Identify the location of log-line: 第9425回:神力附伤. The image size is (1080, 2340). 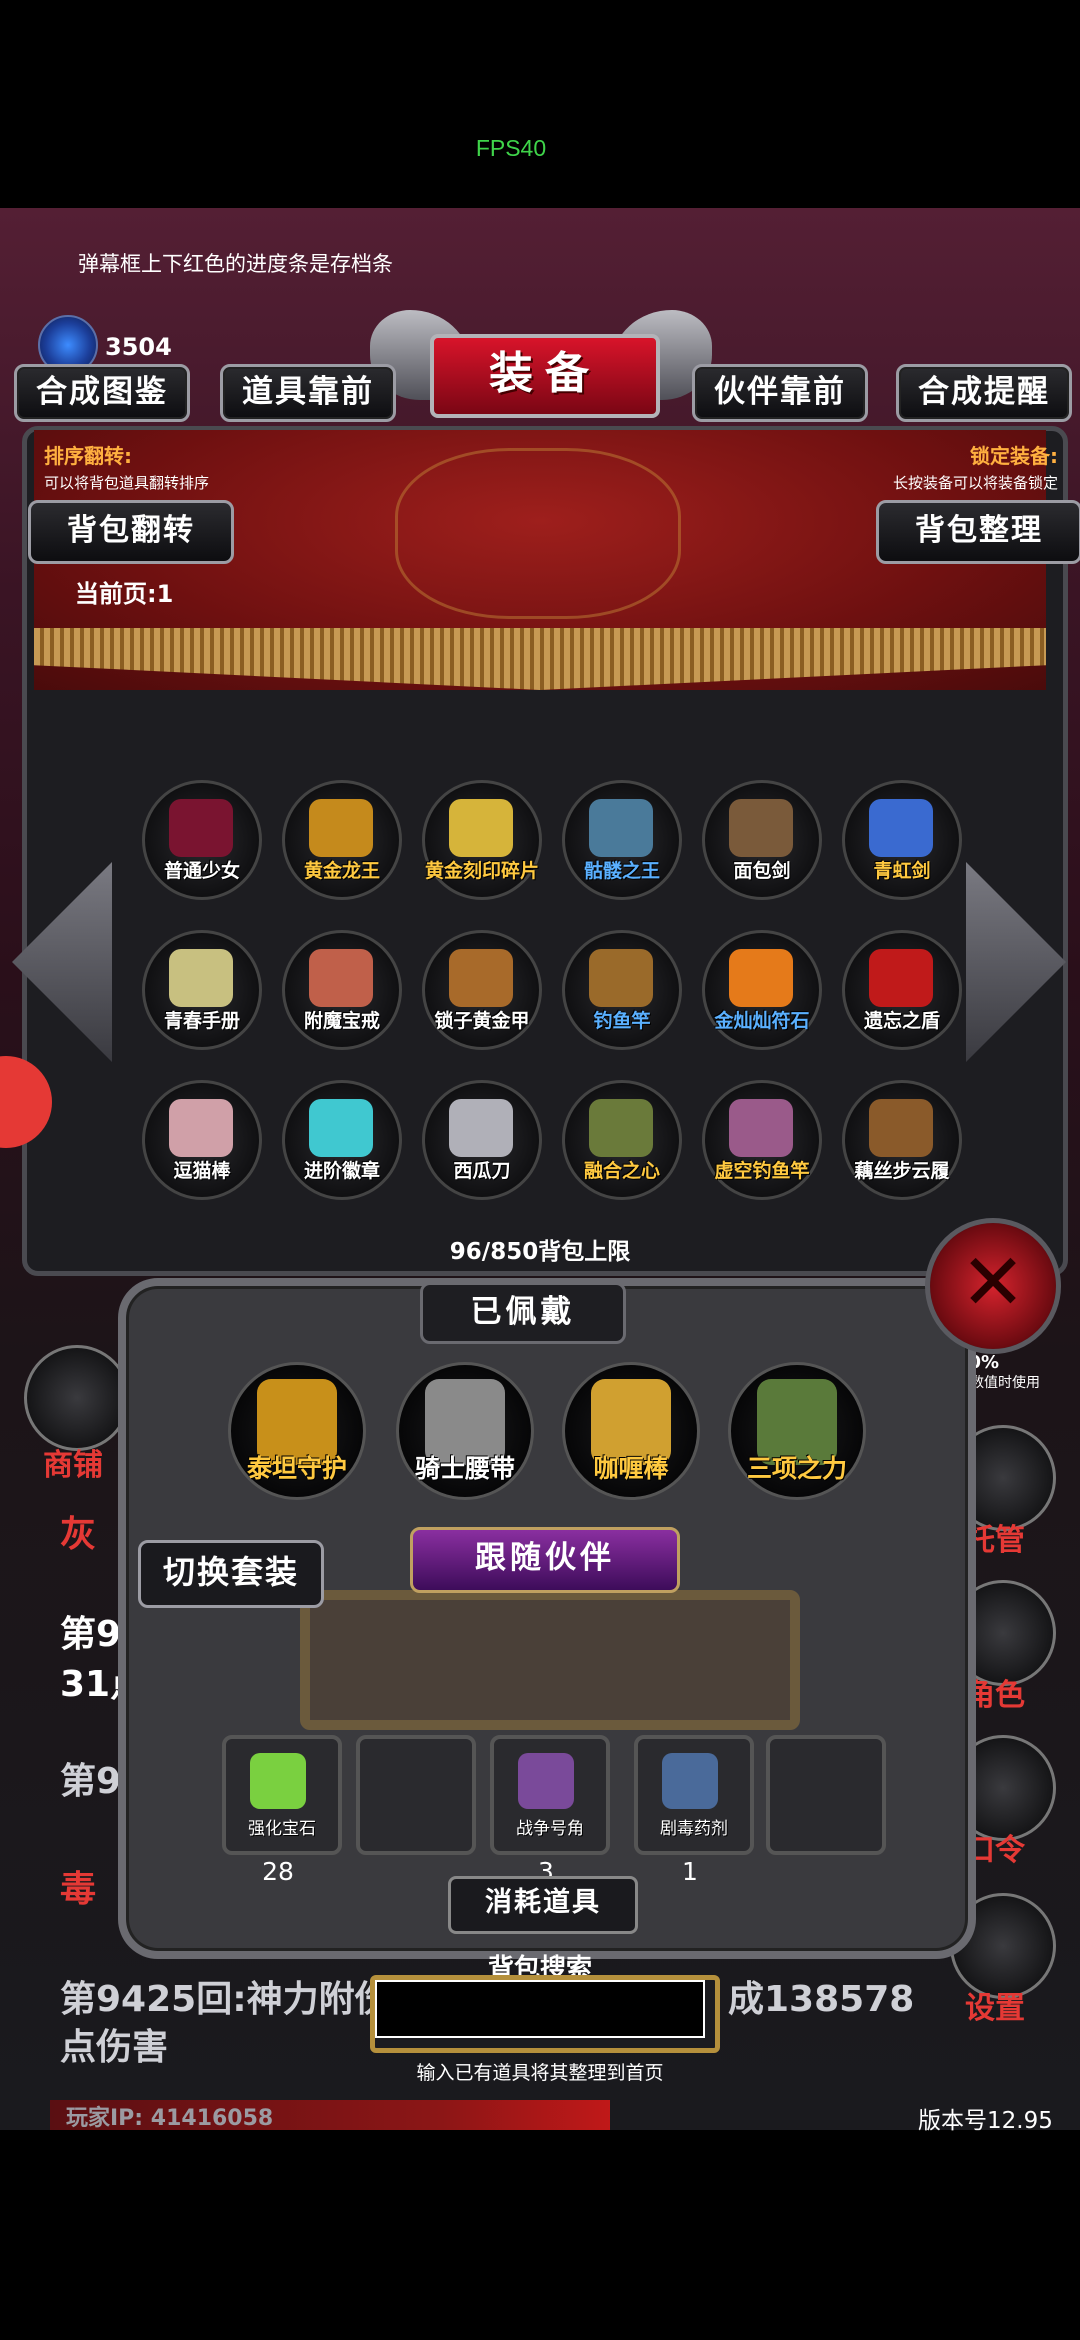
(225, 1999).